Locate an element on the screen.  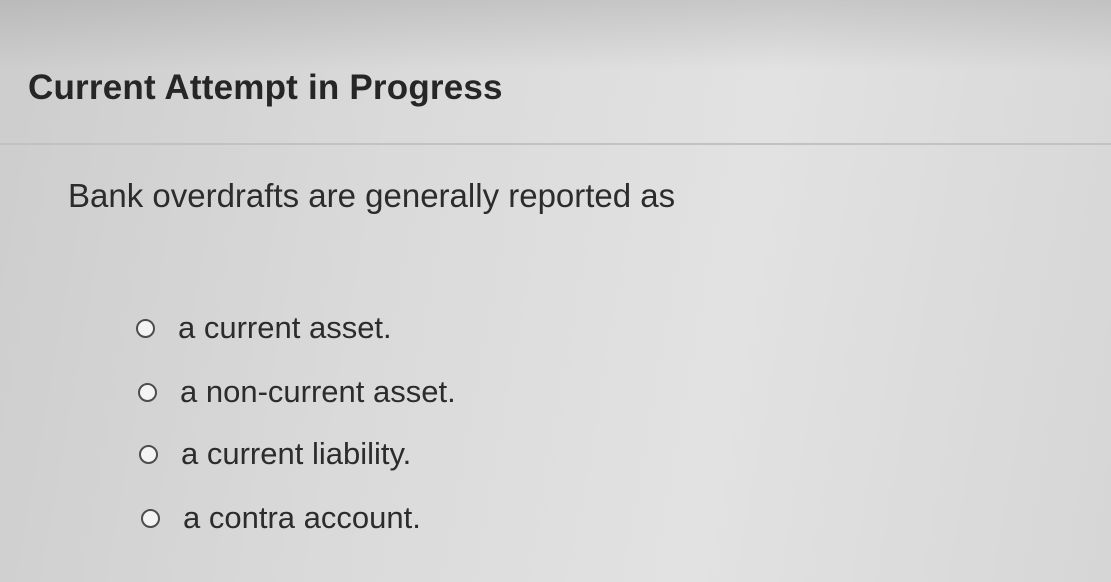
option-label: a current asset. is located at coordinates (285, 327).